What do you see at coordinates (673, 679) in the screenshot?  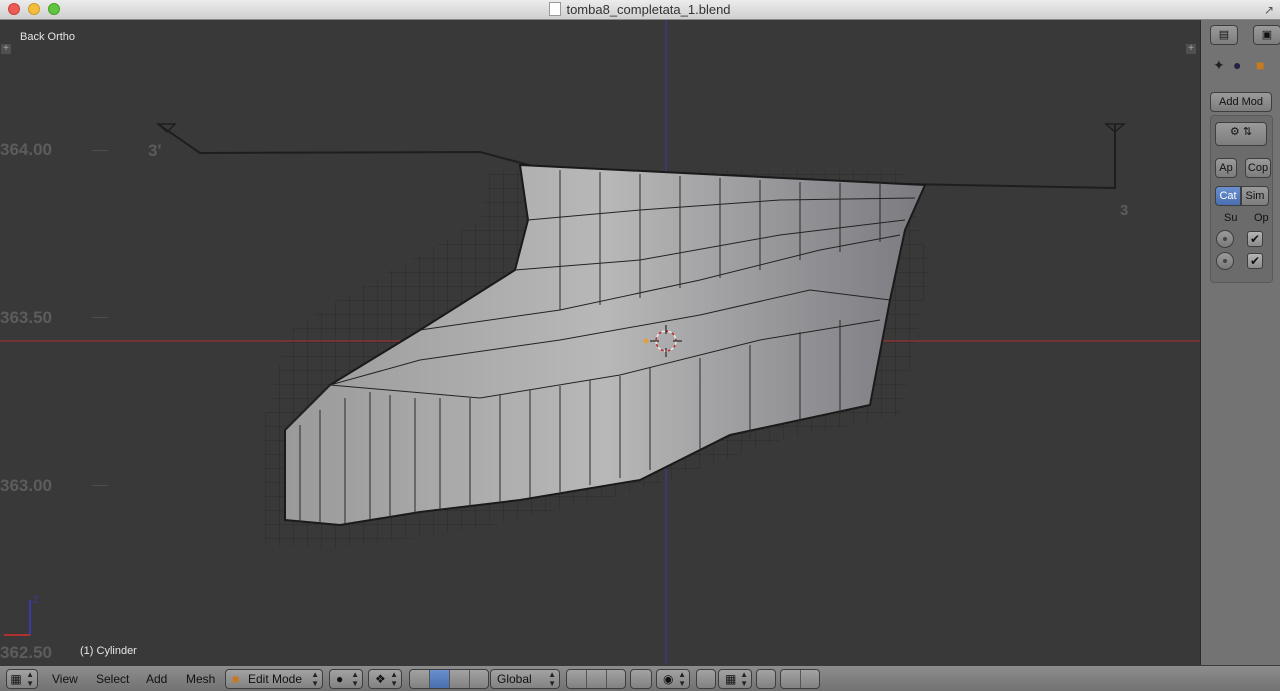 I see `proportional-edit-menu: ◉ ▲ ▼` at bounding box center [673, 679].